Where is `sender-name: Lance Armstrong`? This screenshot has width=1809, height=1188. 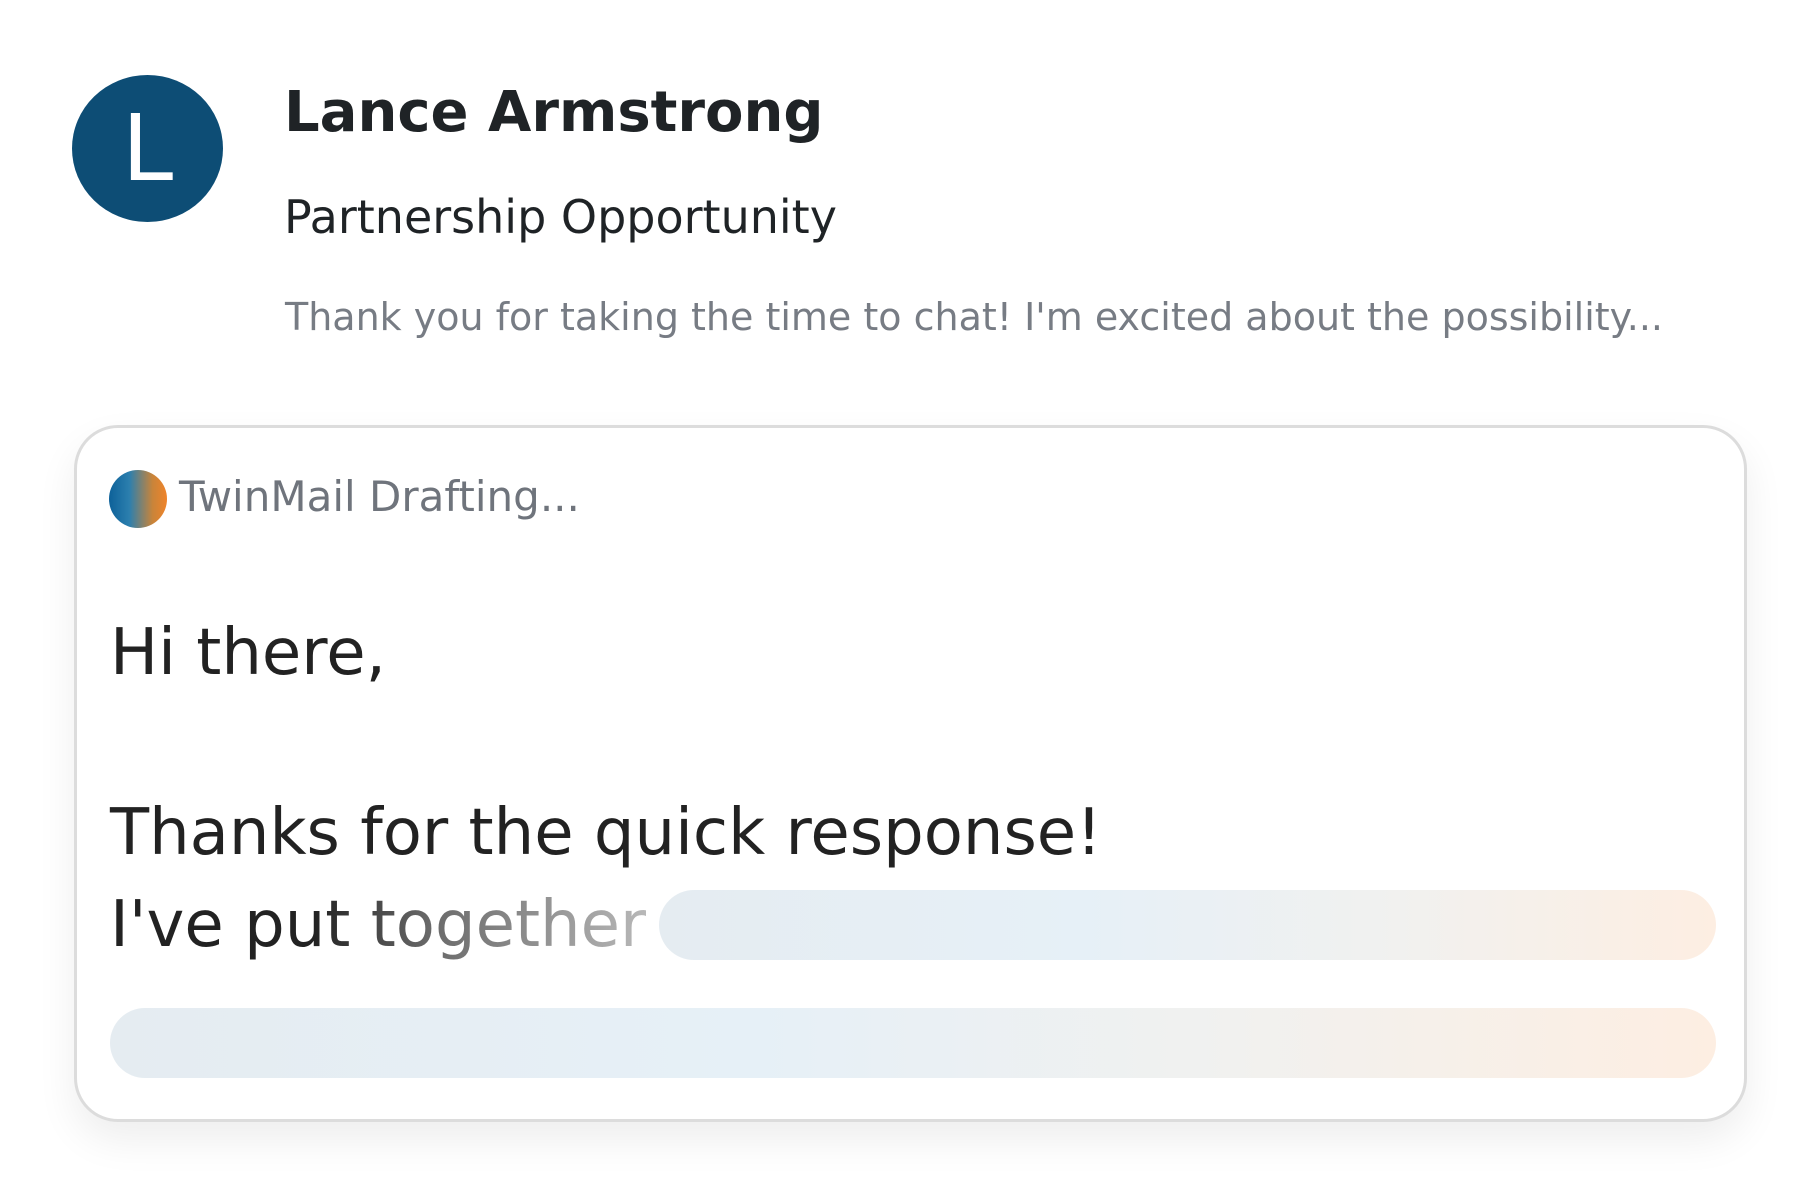 sender-name: Lance Armstrong is located at coordinates (554, 112).